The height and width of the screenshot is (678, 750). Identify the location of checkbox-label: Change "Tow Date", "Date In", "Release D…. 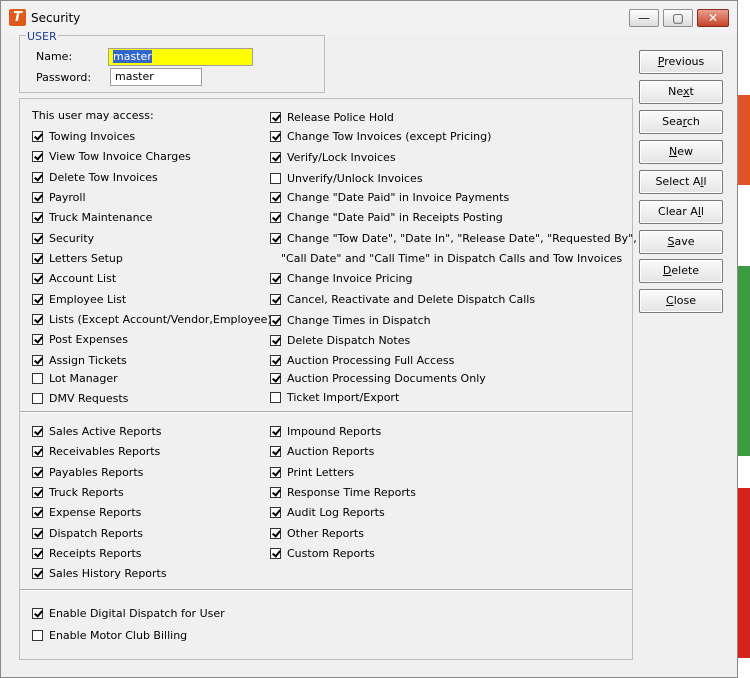
(462, 238).